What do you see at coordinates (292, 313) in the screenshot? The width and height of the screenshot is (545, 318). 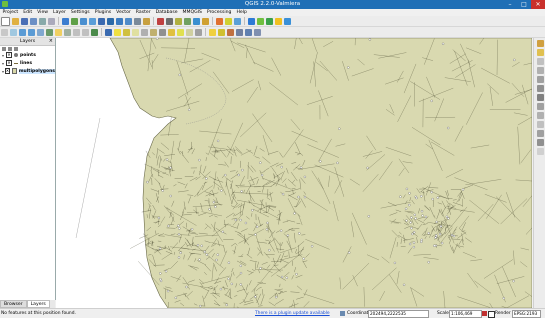 I see `plugin-update-link: There is a plugin update available` at bounding box center [292, 313].